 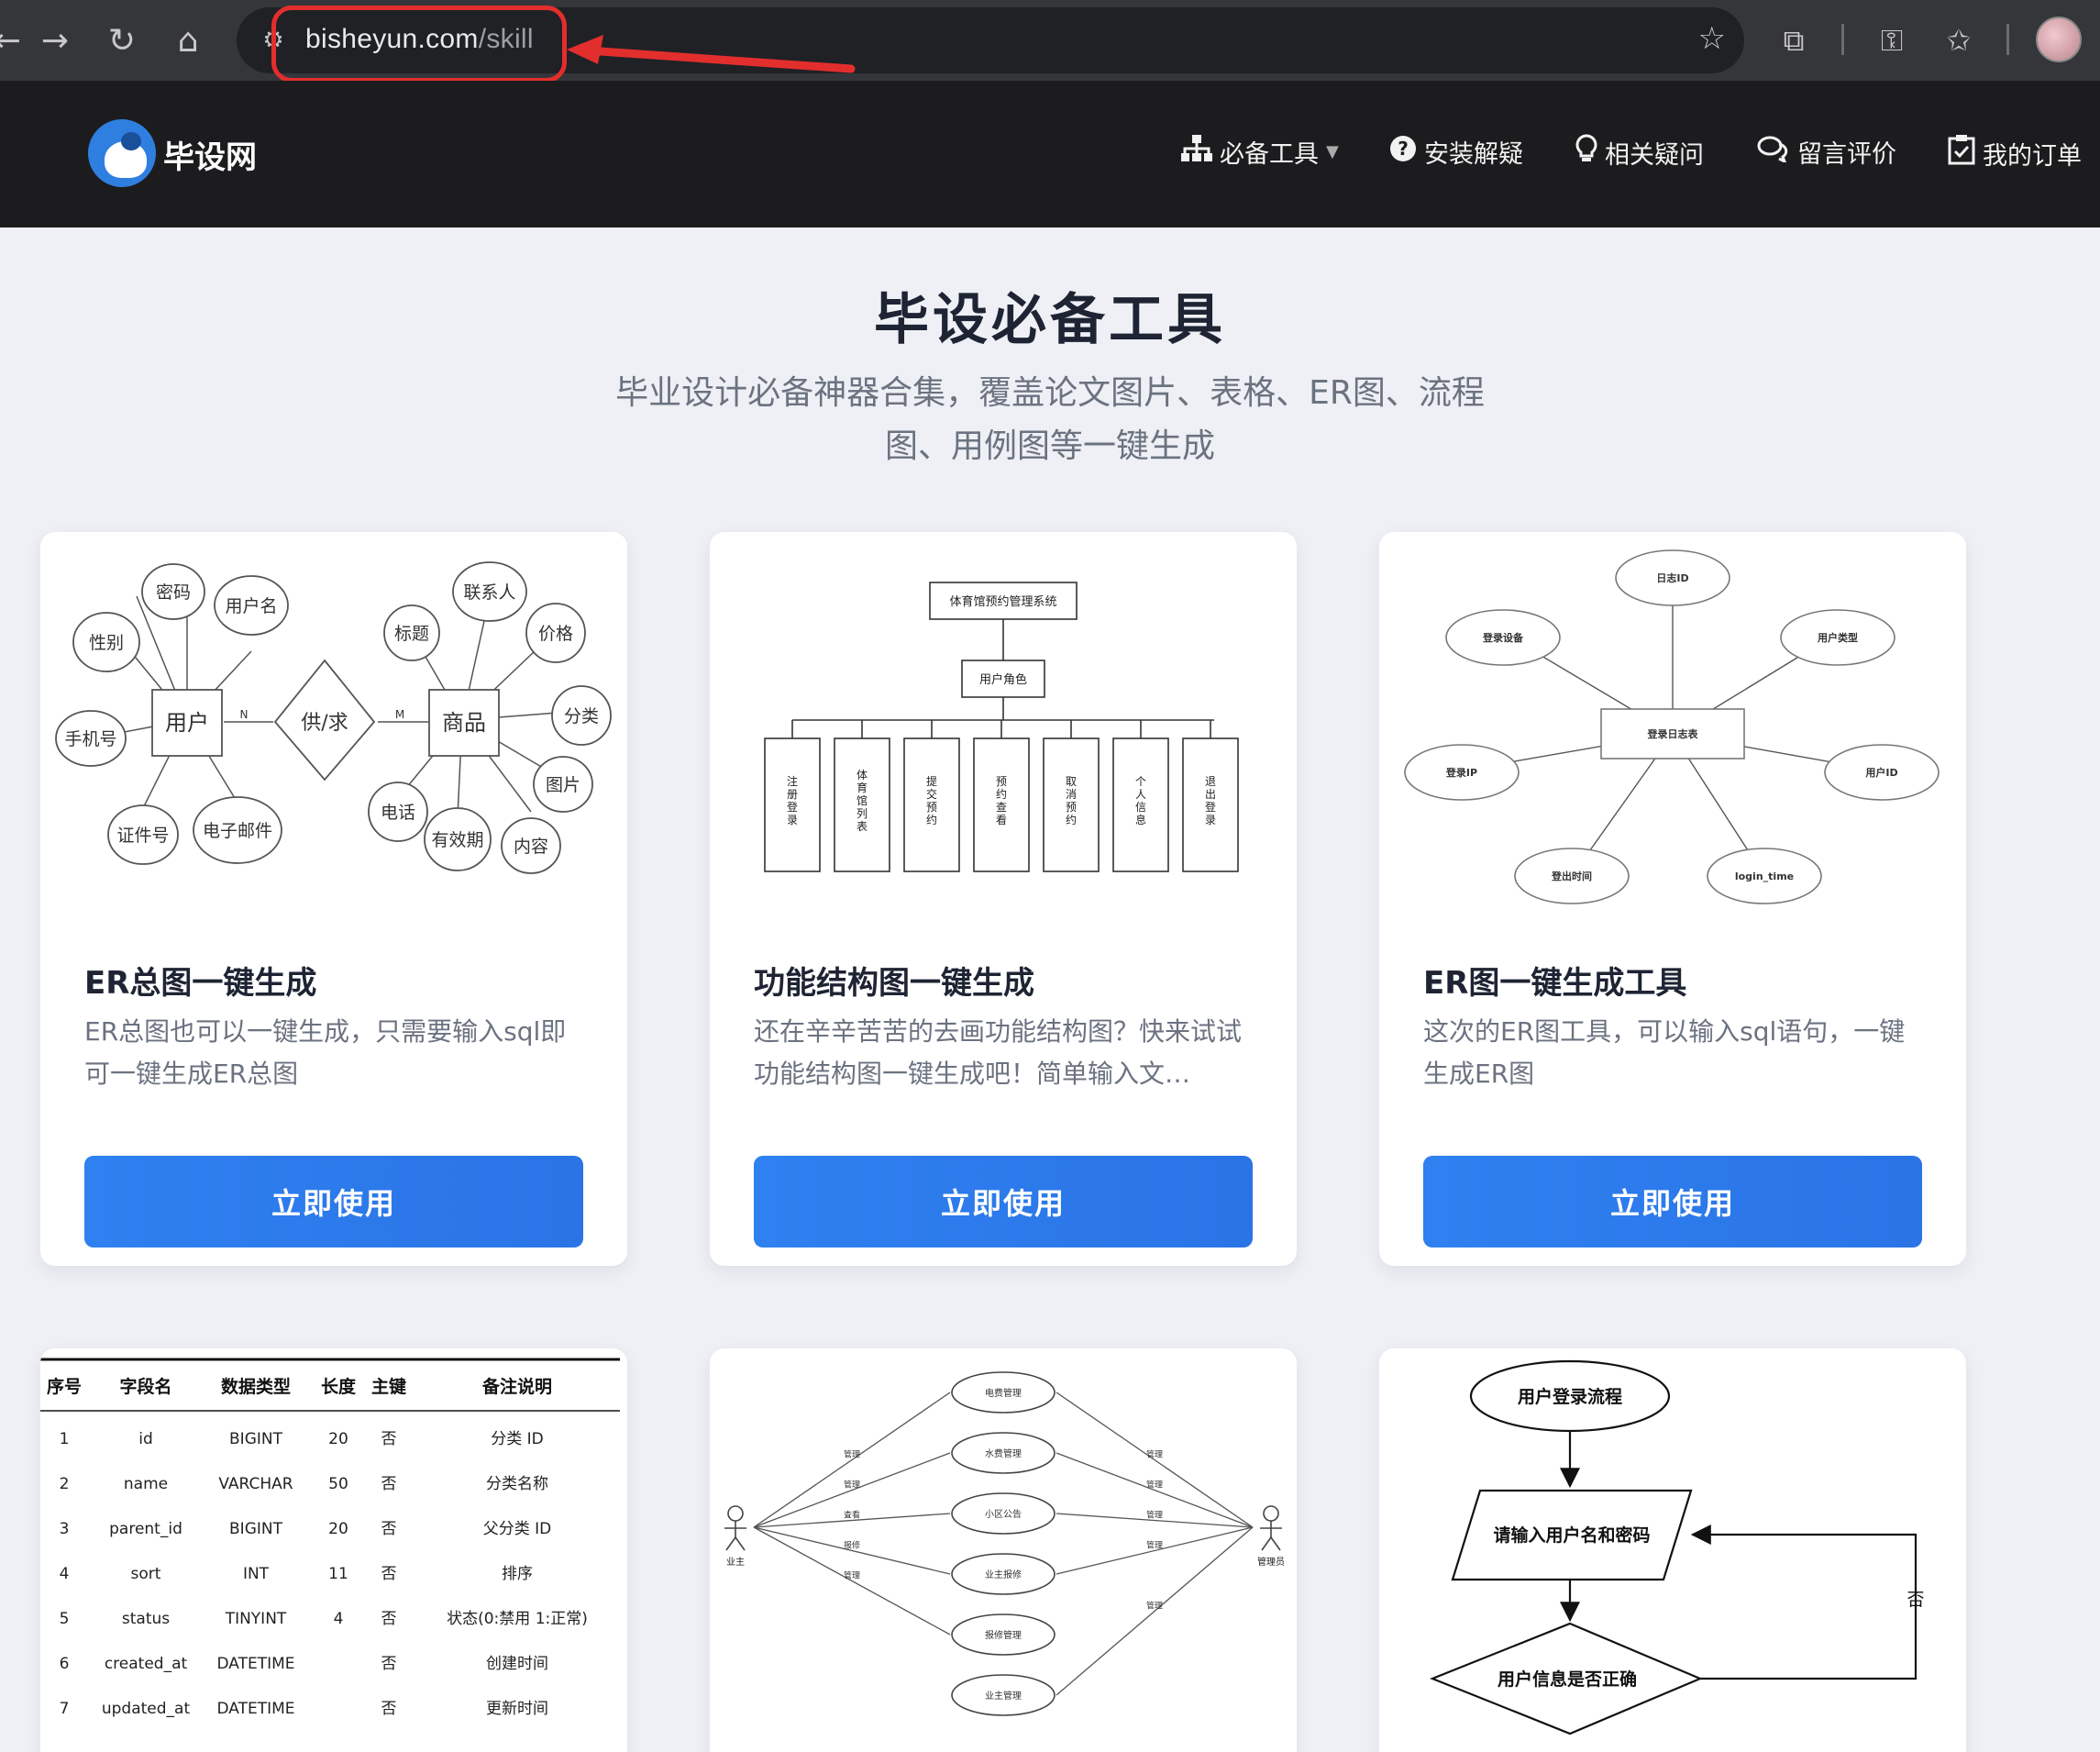 I want to click on caret-down-icon: ▼, so click(x=1332, y=151).